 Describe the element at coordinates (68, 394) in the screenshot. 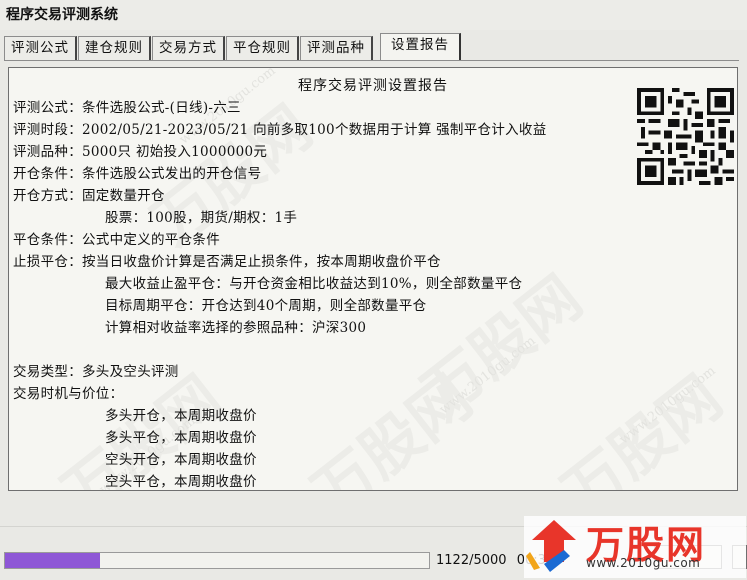

I see `report-line-timing: 交易时机与价位：` at that location.